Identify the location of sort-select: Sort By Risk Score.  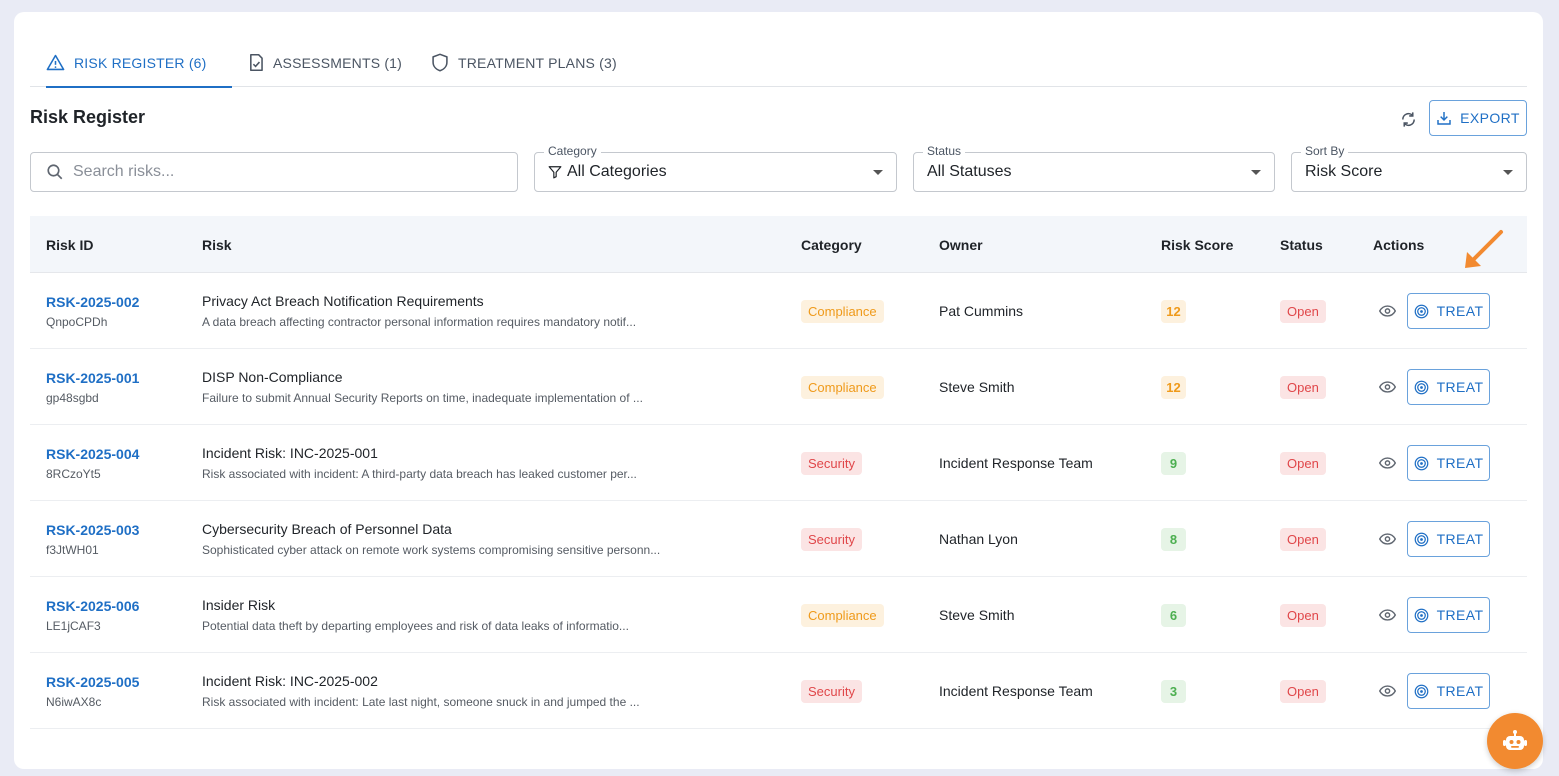
(1409, 168).